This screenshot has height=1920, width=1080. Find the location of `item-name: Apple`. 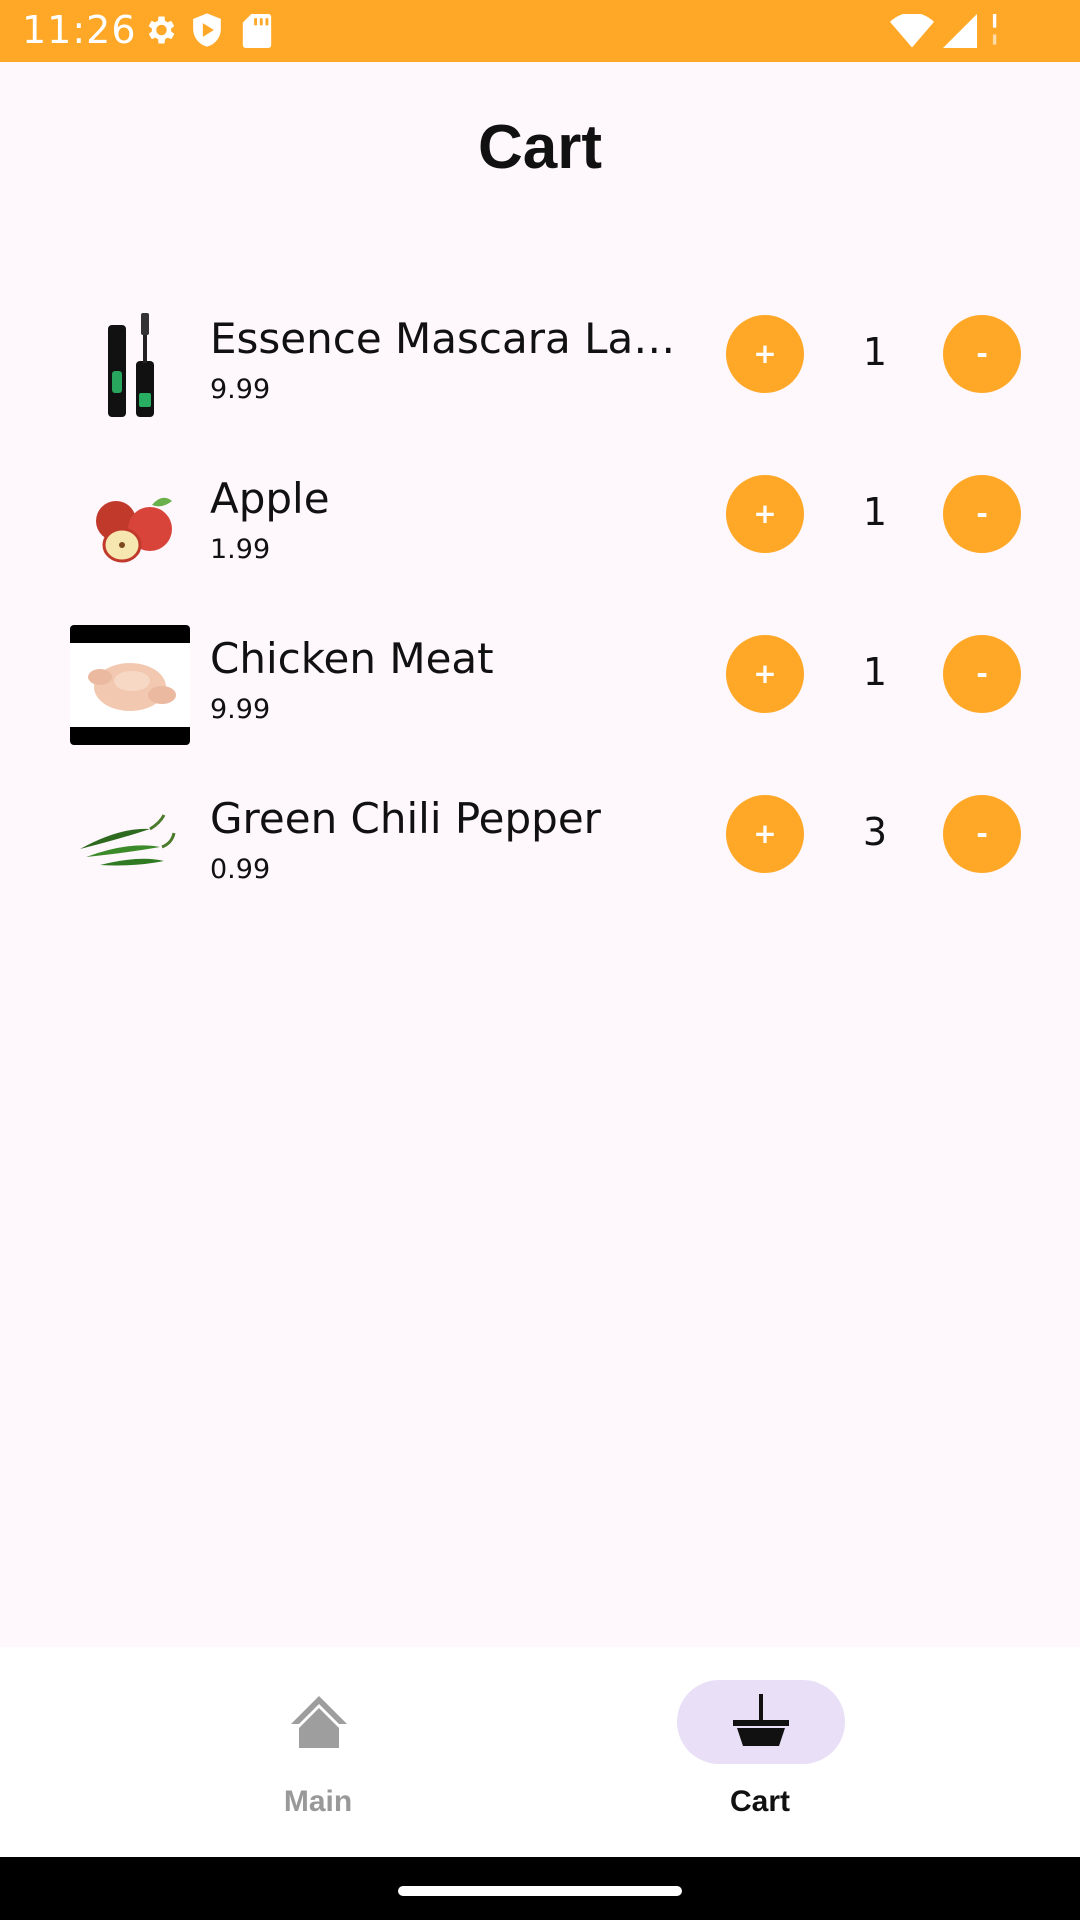

item-name: Apple is located at coordinates (270, 498).